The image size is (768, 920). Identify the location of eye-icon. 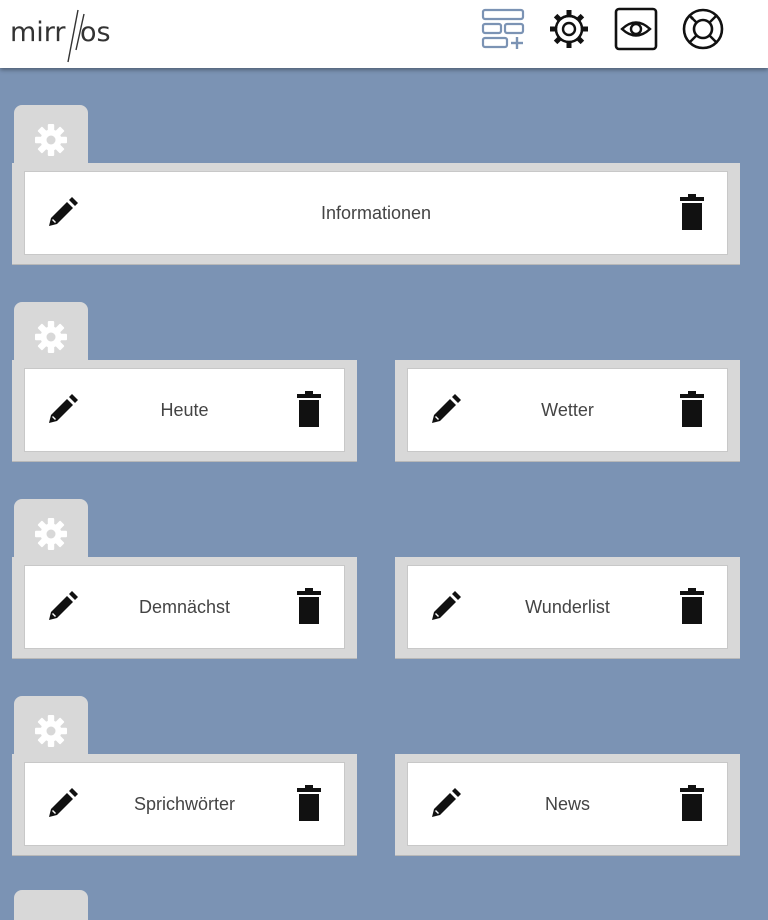
(636, 29).